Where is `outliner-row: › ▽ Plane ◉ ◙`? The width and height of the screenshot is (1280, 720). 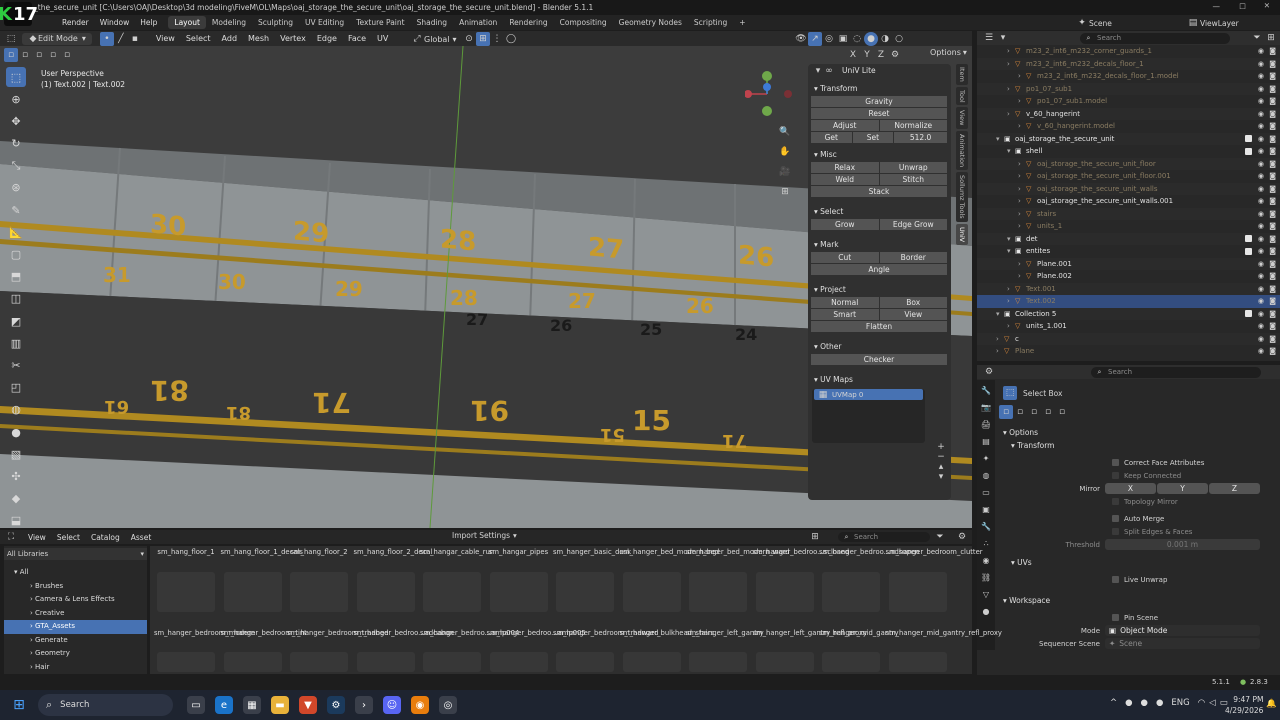
outliner-row: › ▽ Plane ◉ ◙ is located at coordinates (1128, 351).